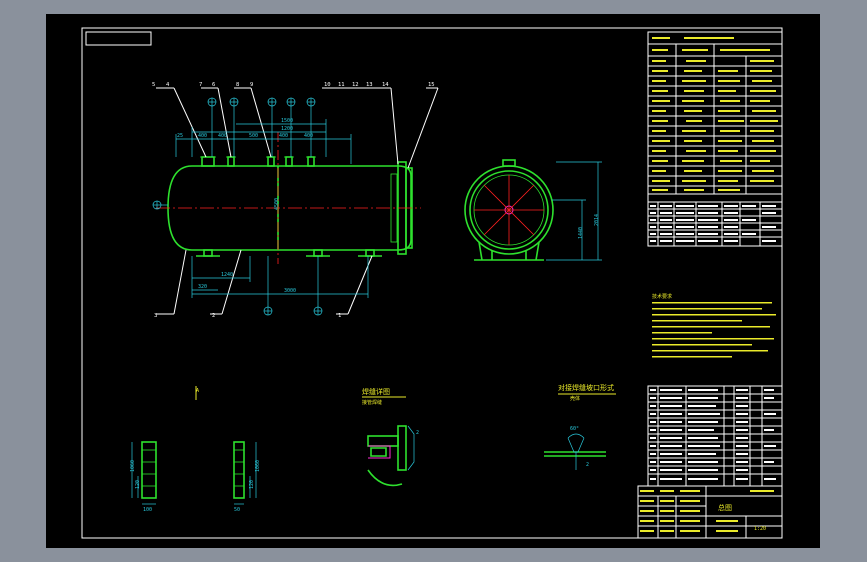  Describe the element at coordinates (385, 85) in the screenshot. I see `leader-num: 14` at that location.